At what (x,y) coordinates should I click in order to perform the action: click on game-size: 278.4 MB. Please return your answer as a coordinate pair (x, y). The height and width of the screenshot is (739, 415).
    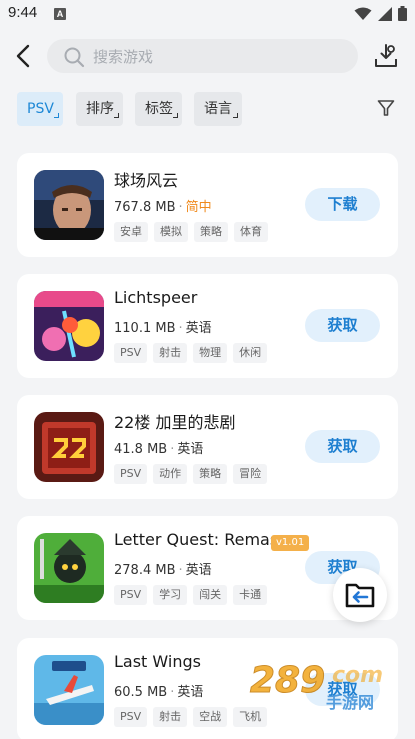
    Looking at the image, I should click on (145, 570).